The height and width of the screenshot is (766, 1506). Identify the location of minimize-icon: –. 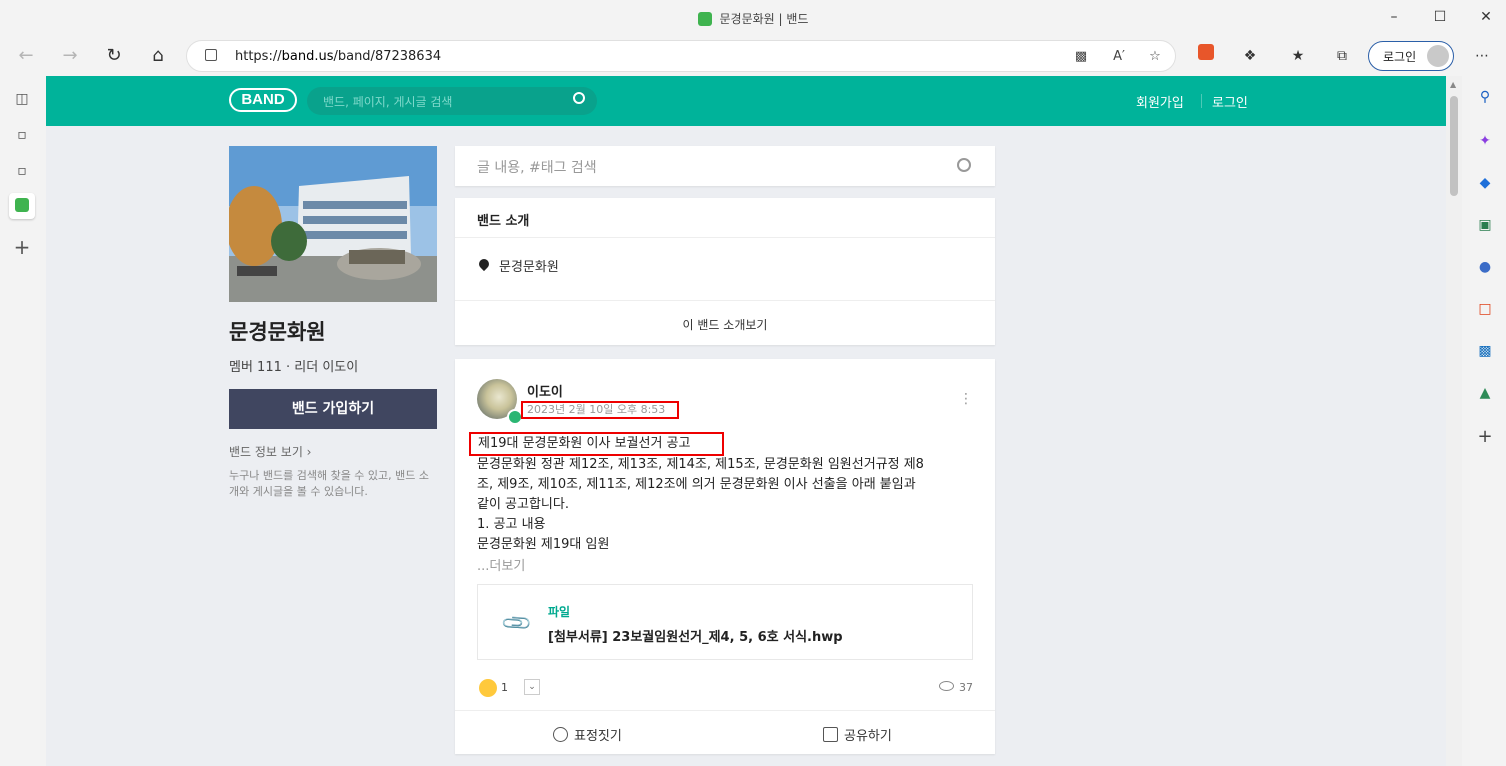
(1394, 17).